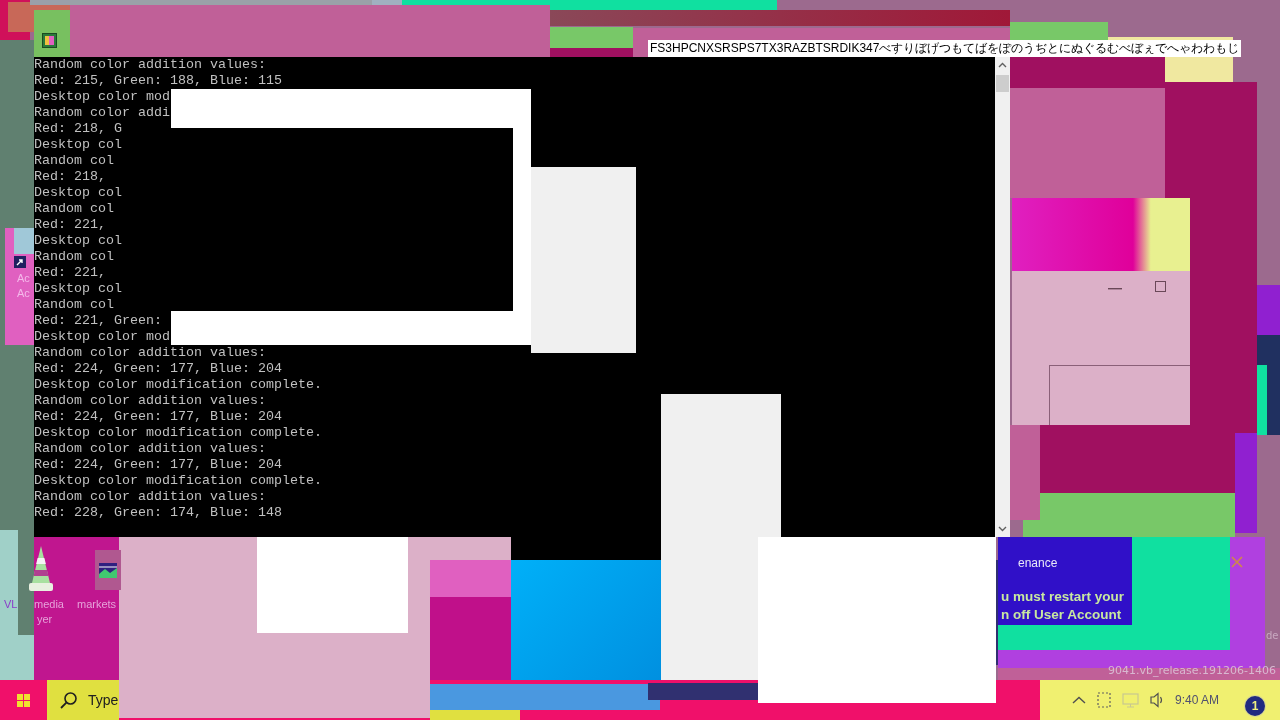 The height and width of the screenshot is (720, 1280). What do you see at coordinates (78, 129) in the screenshot?
I see `console-line: Red: 218, G` at bounding box center [78, 129].